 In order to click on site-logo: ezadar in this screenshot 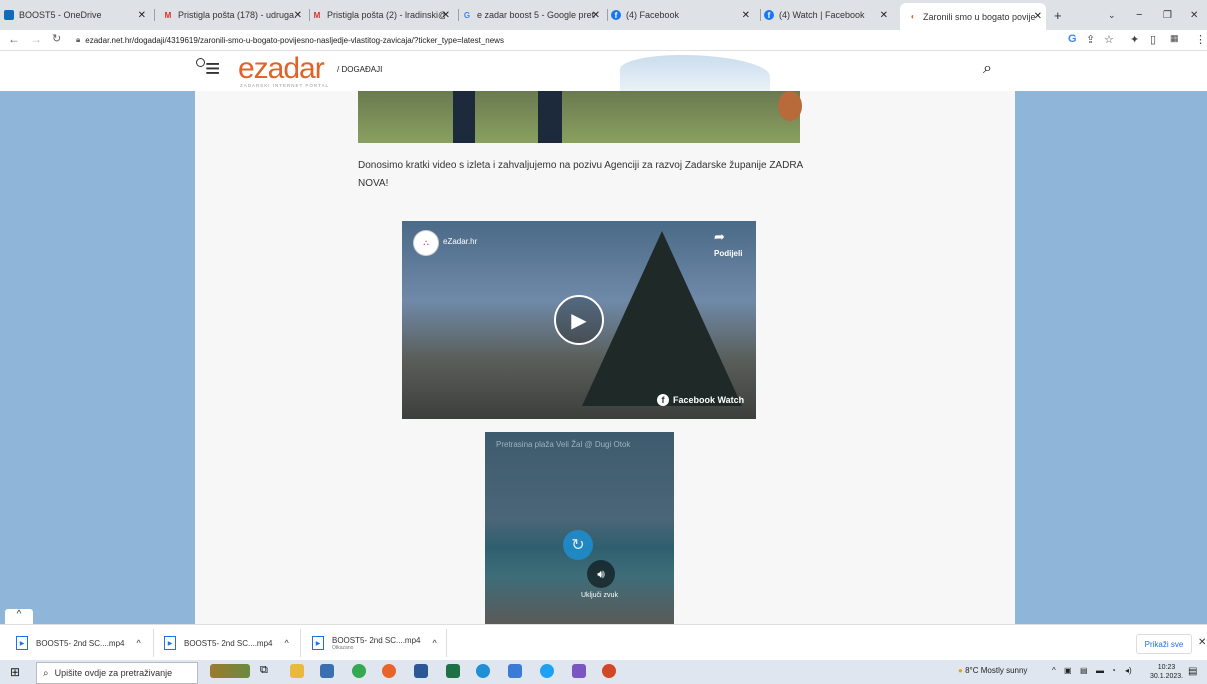, I will do `click(281, 69)`.